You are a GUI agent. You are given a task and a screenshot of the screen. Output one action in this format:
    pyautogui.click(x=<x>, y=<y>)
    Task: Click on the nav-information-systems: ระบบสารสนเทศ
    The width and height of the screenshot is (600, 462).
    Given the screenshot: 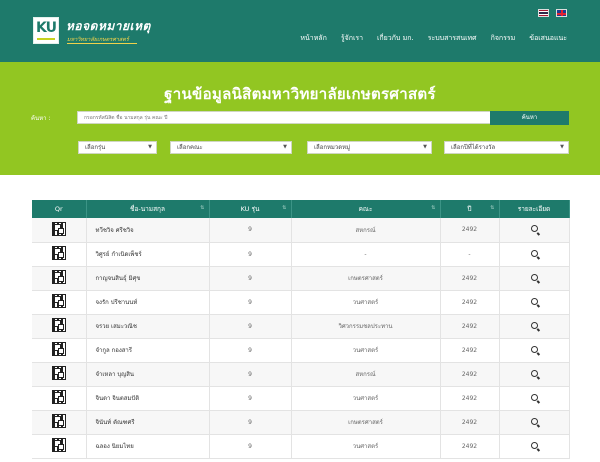 What is the action you would take?
    pyautogui.click(x=452, y=38)
    